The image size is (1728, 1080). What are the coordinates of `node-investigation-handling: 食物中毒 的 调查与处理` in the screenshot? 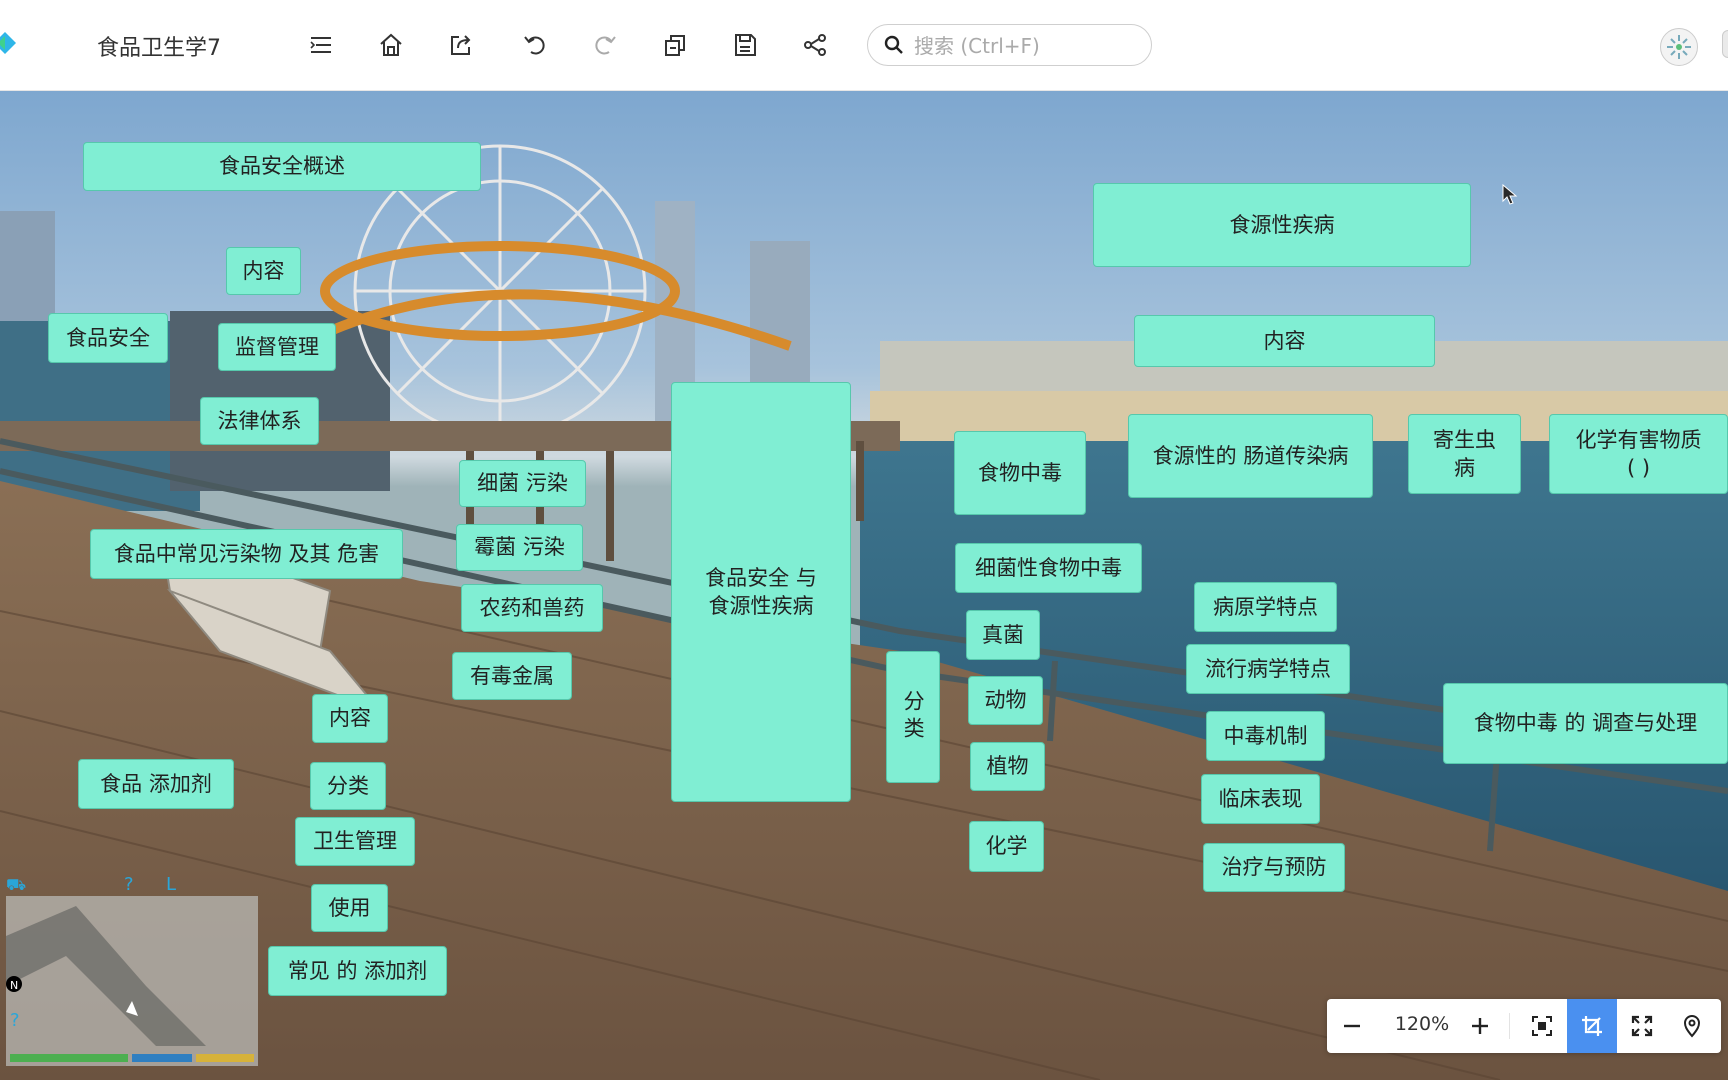 It's located at (1585, 723).